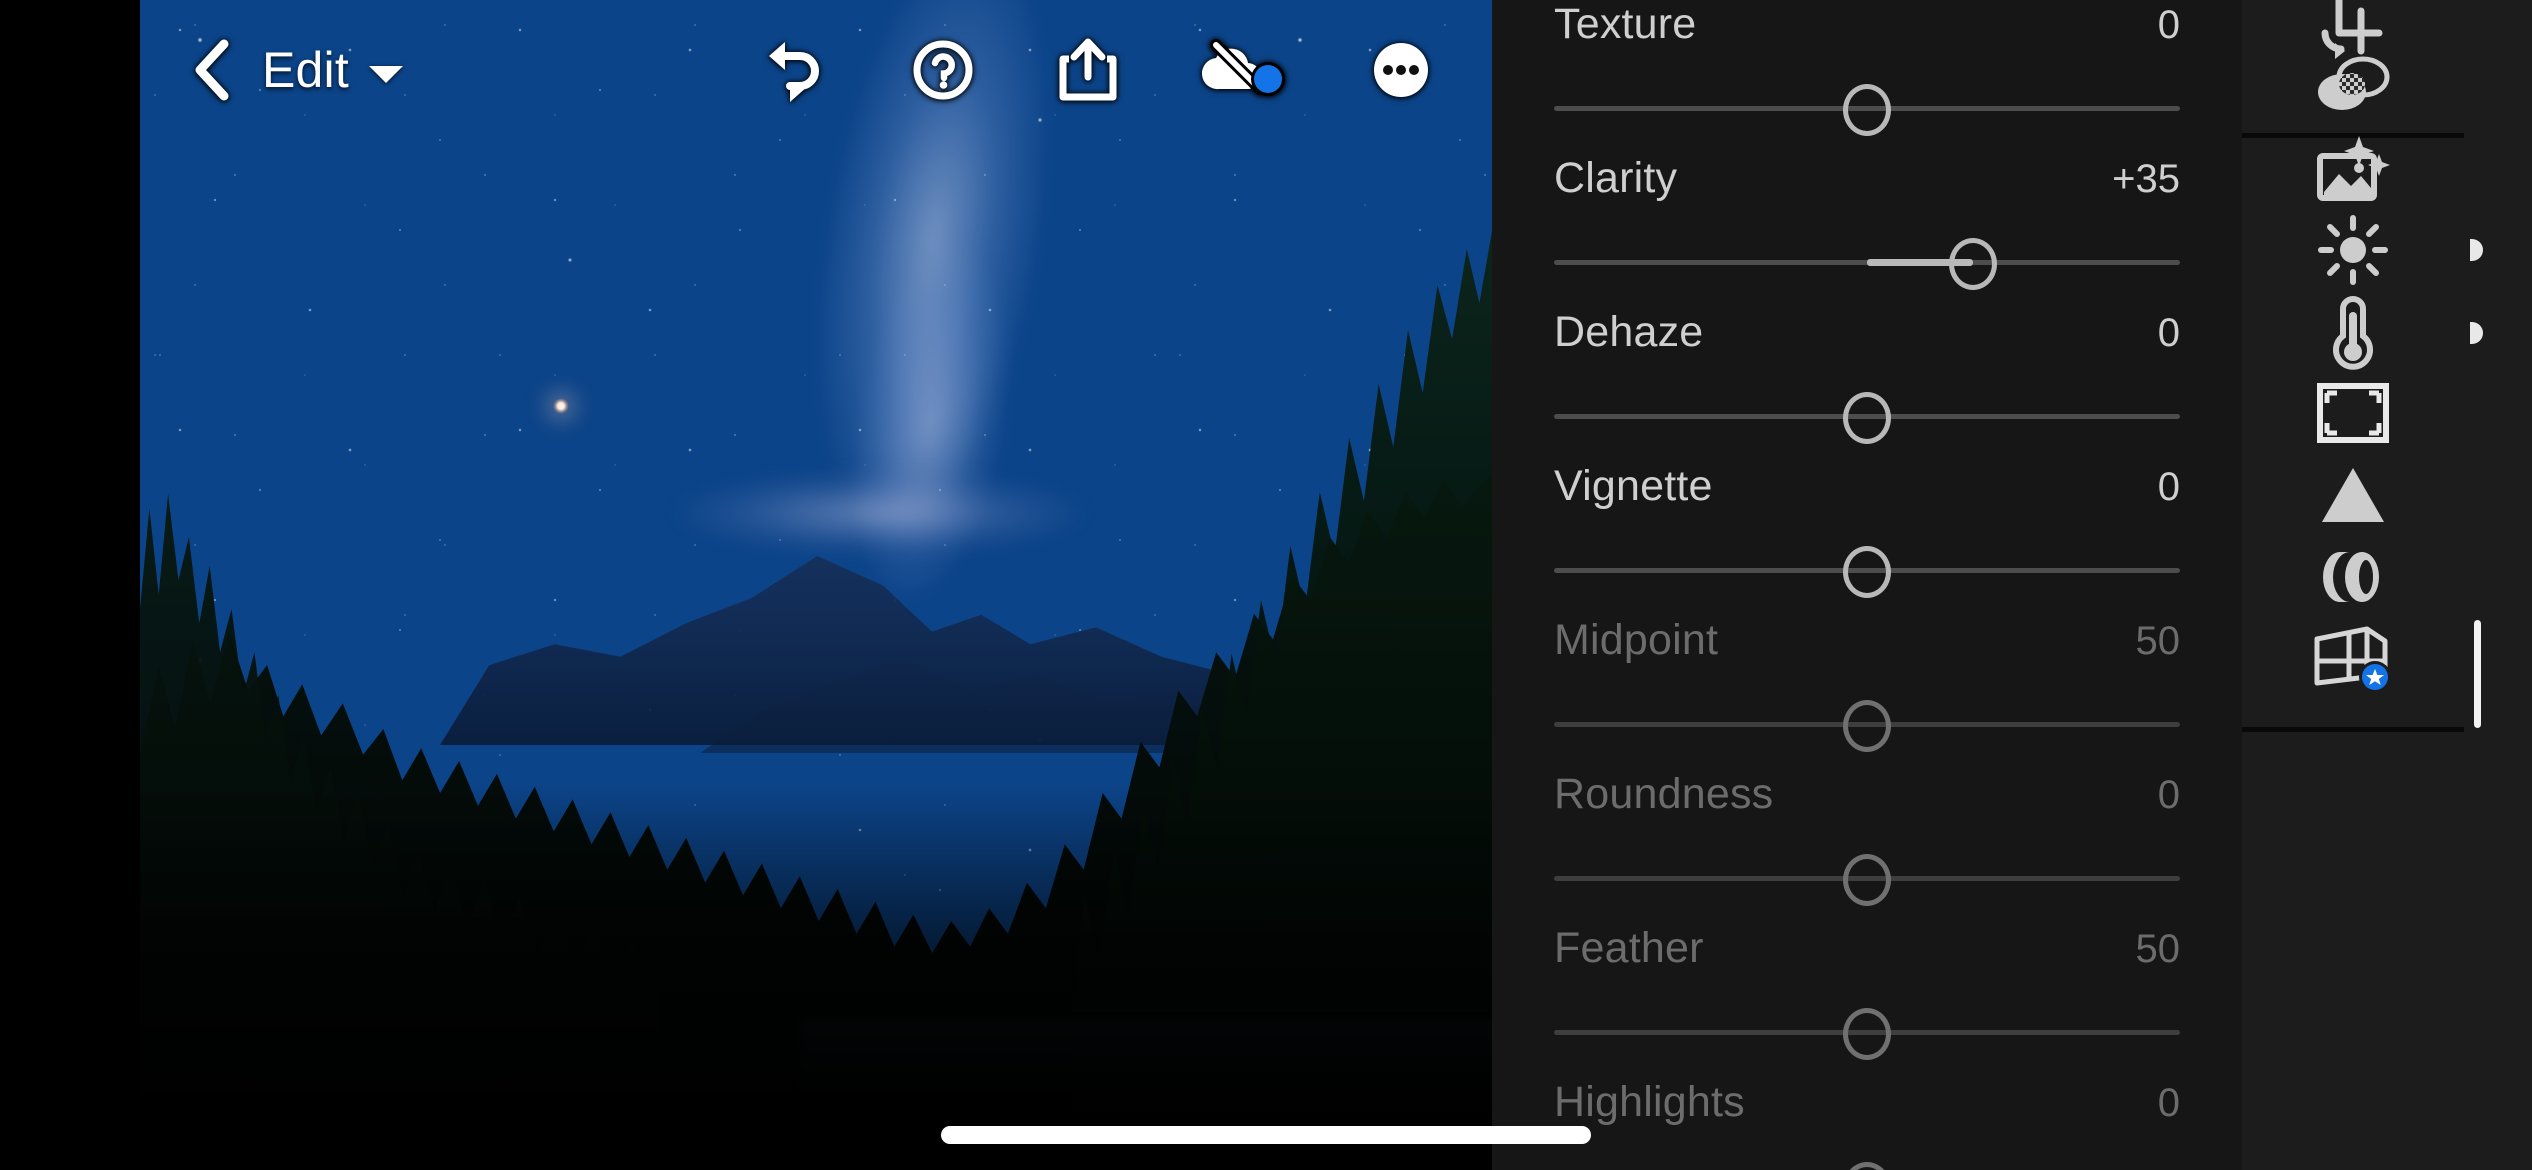 The height and width of the screenshot is (1170, 2532). What do you see at coordinates (1867, 31) in the screenshot?
I see `slider-header: Texture 0` at bounding box center [1867, 31].